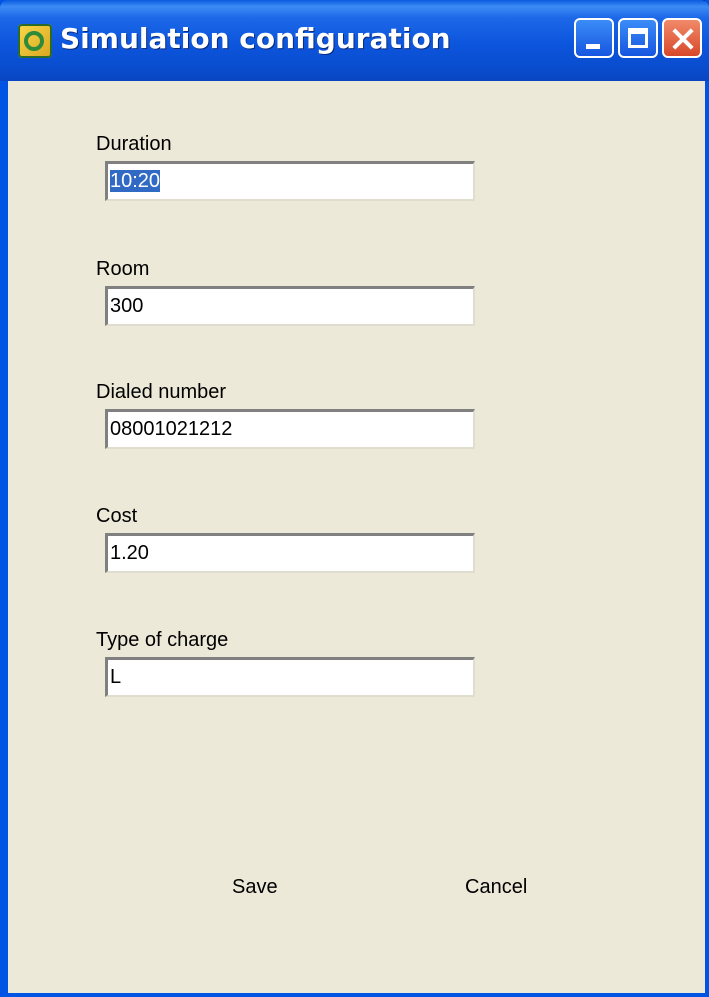  I want to click on minimize-icon, so click(594, 38).